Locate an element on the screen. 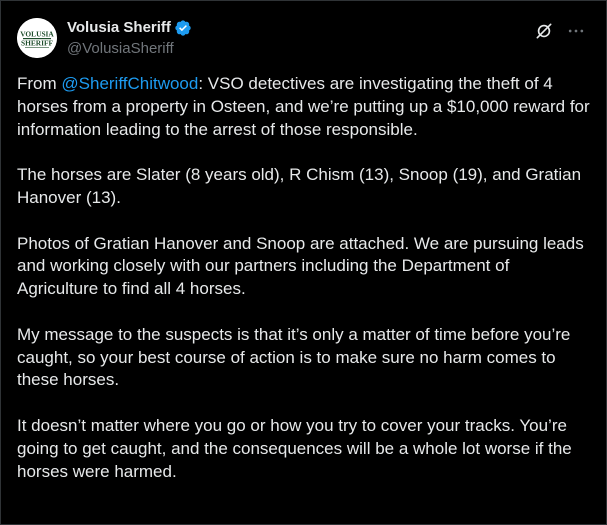  avatar-line-1: VOLUSIA is located at coordinates (37, 34).